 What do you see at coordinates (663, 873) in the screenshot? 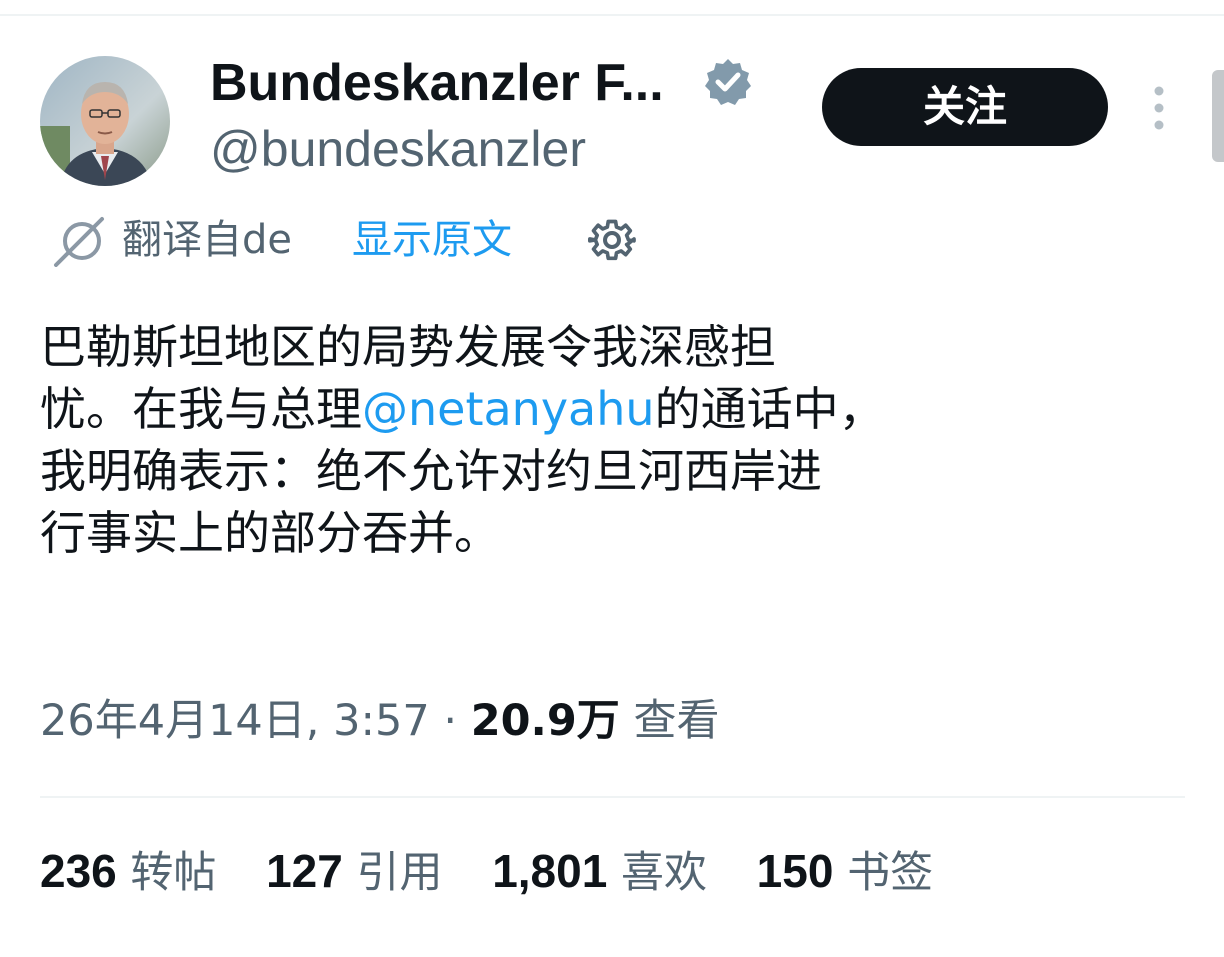
I see `likes-label: 喜欢` at bounding box center [663, 873].